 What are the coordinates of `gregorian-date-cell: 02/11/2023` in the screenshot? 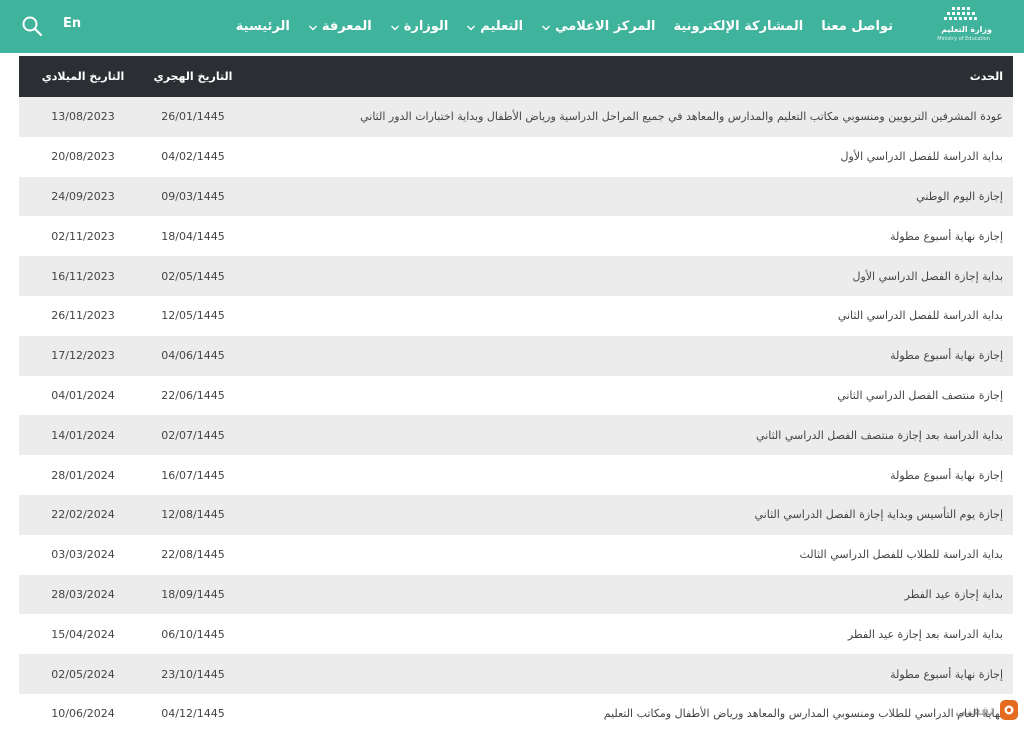 It's located at (83, 236).